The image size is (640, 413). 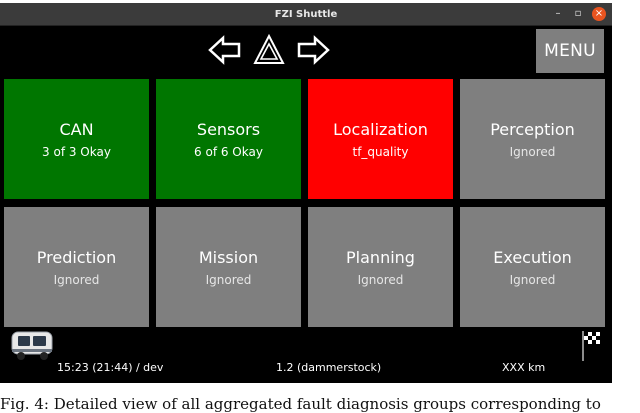 I want to click on tile-name: Sensors, so click(x=228, y=129).